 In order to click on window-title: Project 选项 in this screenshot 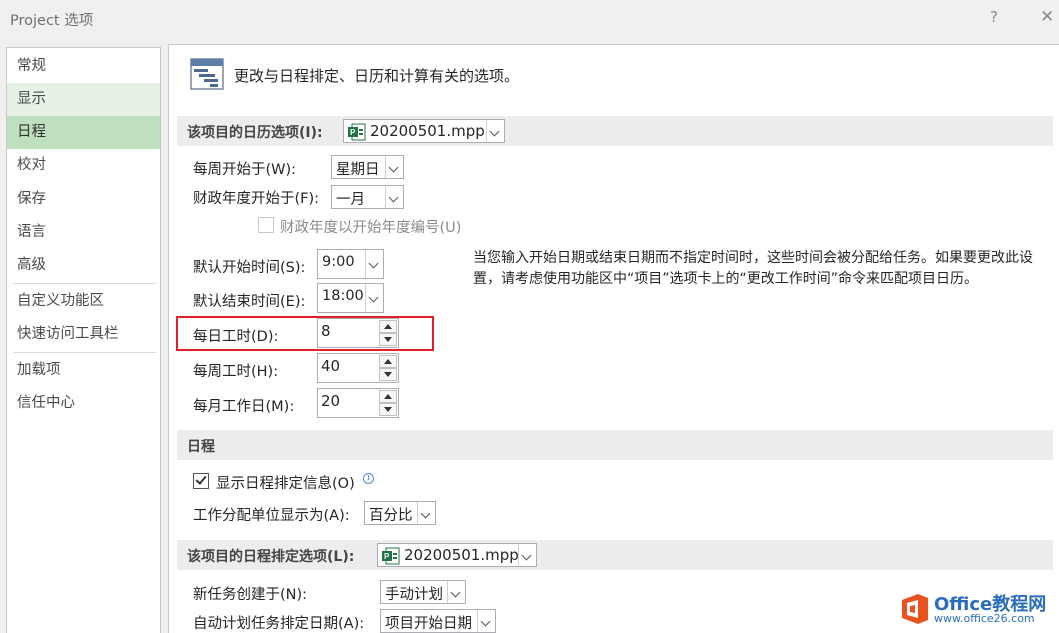, I will do `click(52, 21)`.